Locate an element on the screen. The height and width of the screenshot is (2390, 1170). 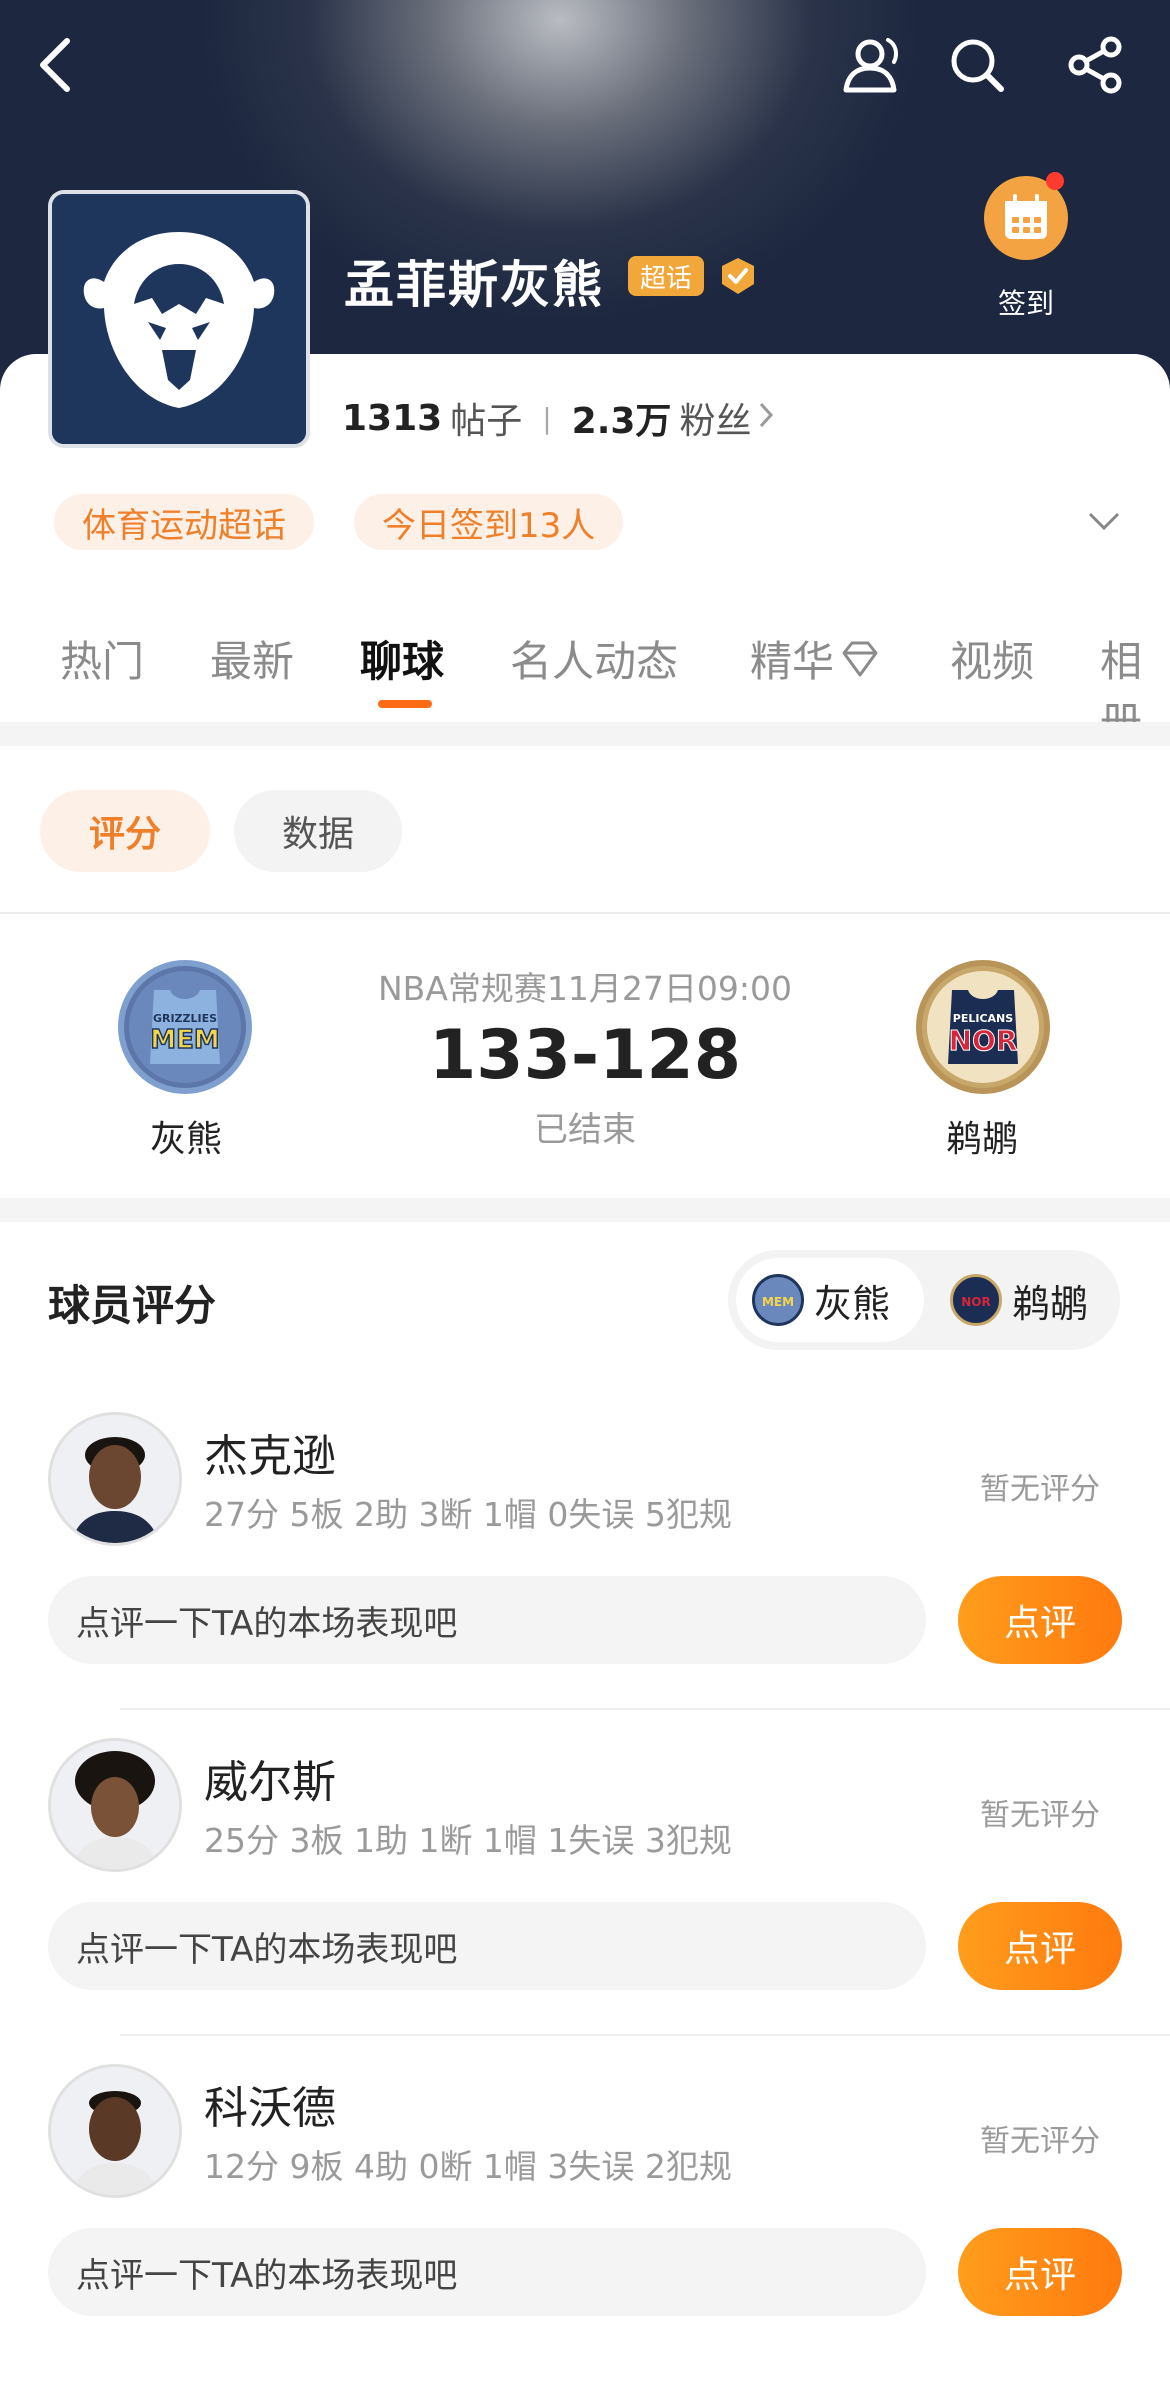
calendar-icon is located at coordinates (1026, 216).